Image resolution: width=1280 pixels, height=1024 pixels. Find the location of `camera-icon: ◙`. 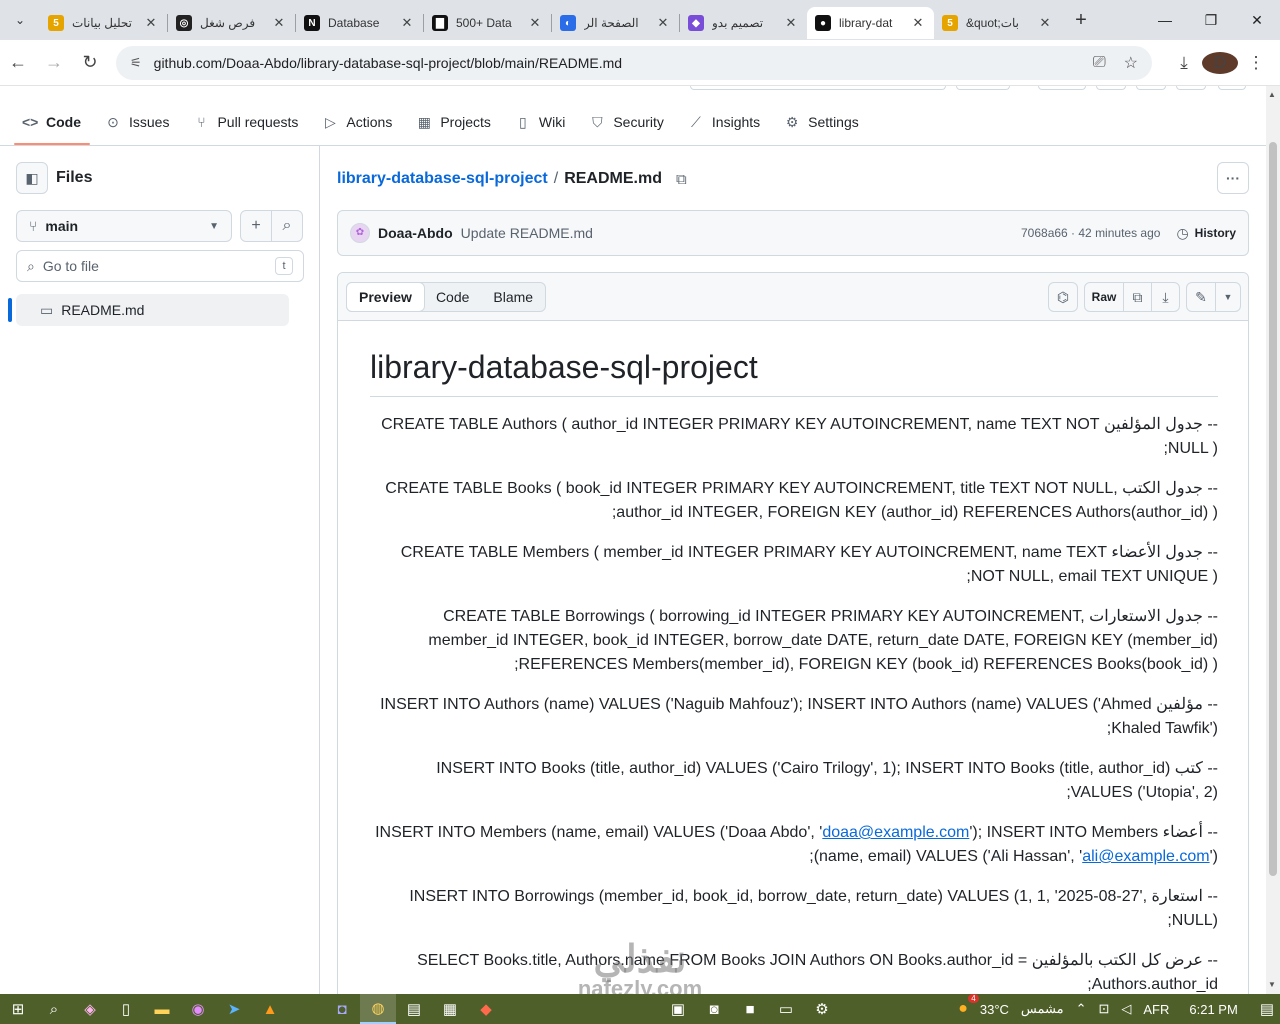

camera-icon: ◙ is located at coordinates (714, 1009).